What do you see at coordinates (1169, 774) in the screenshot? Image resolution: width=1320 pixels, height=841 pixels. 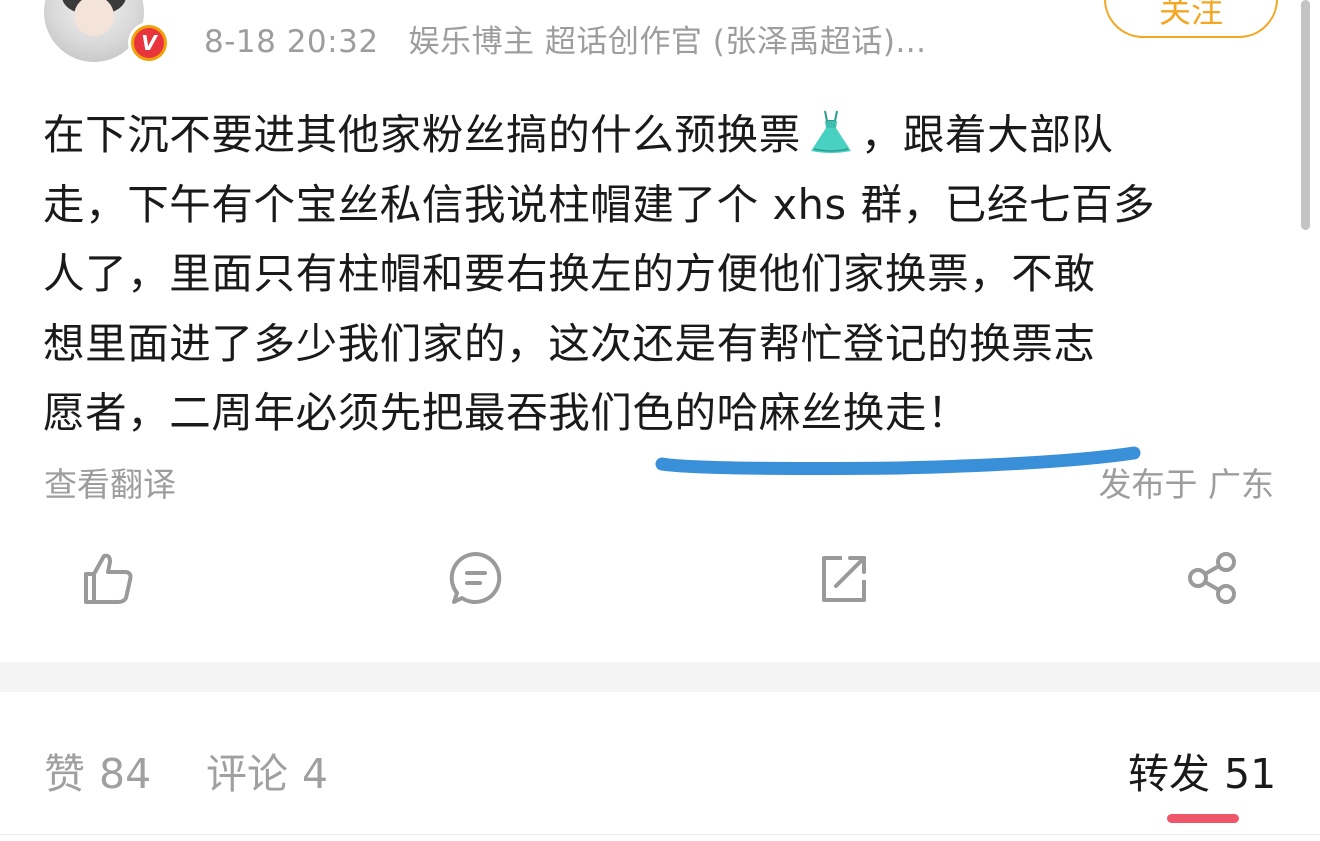 I see `tab-reposts-label: 转发` at bounding box center [1169, 774].